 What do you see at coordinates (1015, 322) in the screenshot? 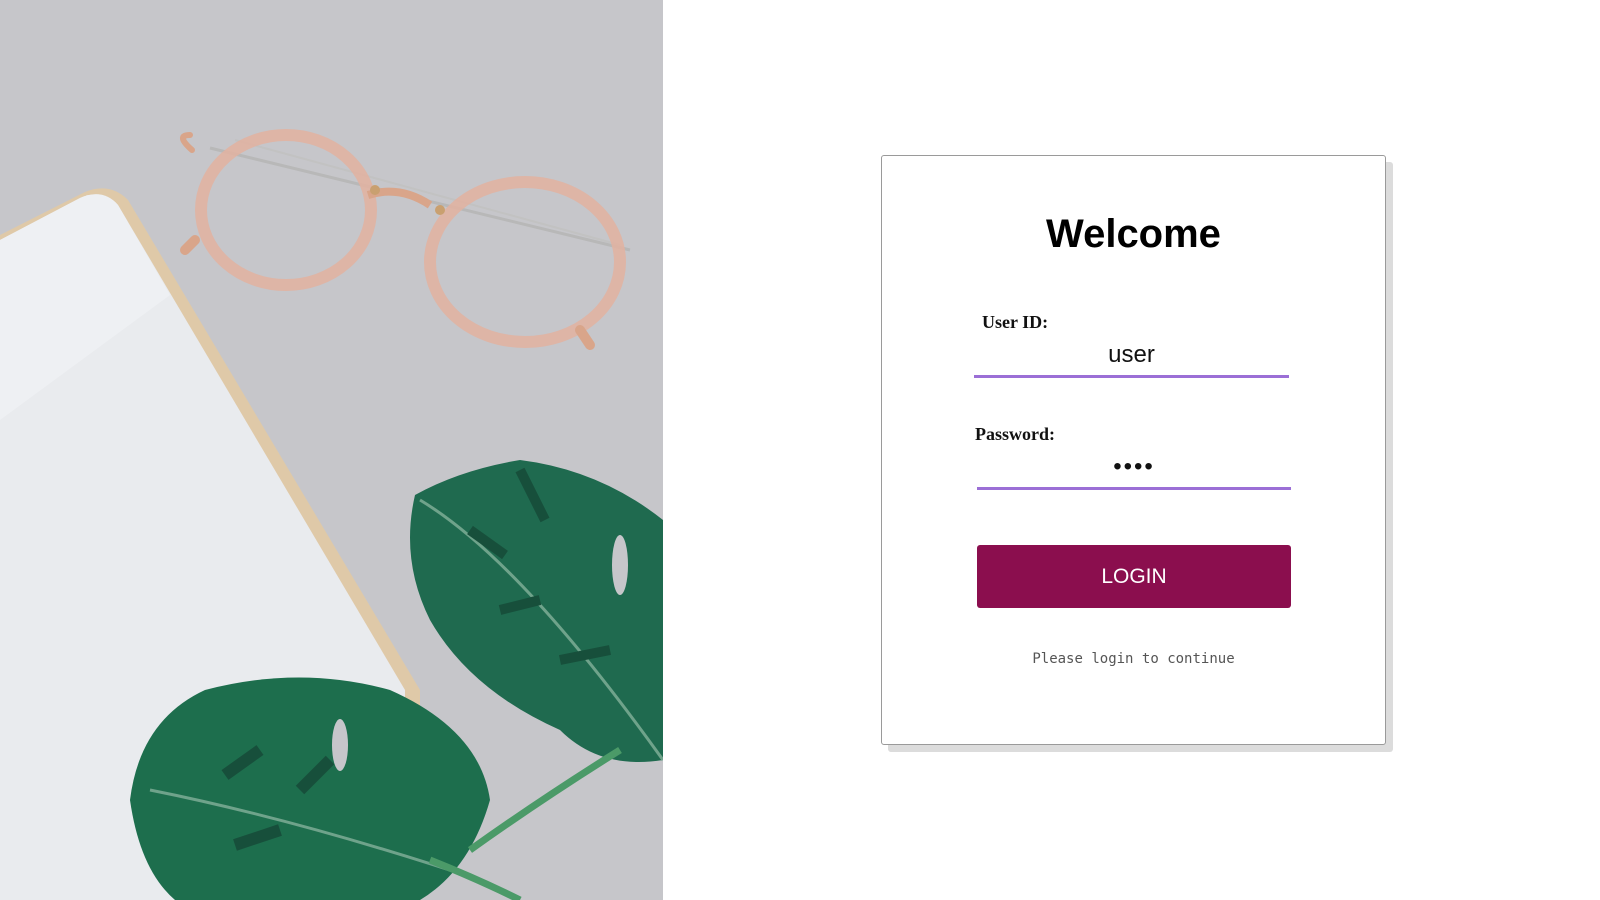
I see `user-id-label: User ID:` at bounding box center [1015, 322].